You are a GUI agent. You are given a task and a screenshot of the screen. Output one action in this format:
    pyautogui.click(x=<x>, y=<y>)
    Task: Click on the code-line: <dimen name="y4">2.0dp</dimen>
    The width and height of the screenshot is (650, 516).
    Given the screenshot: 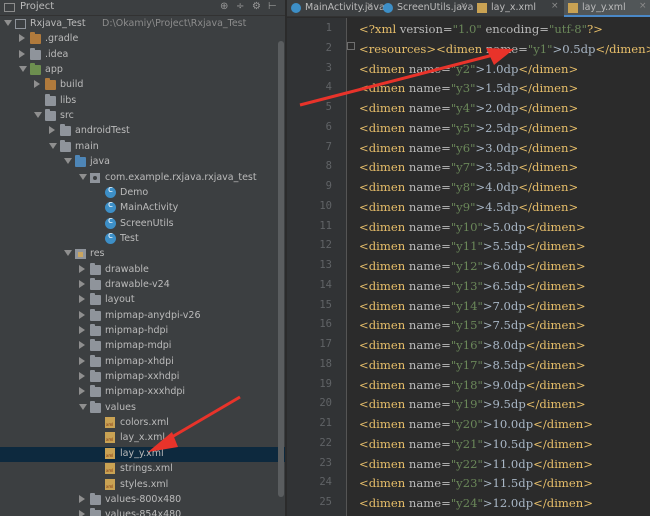 What is the action you would take?
    pyautogui.click(x=468, y=108)
    